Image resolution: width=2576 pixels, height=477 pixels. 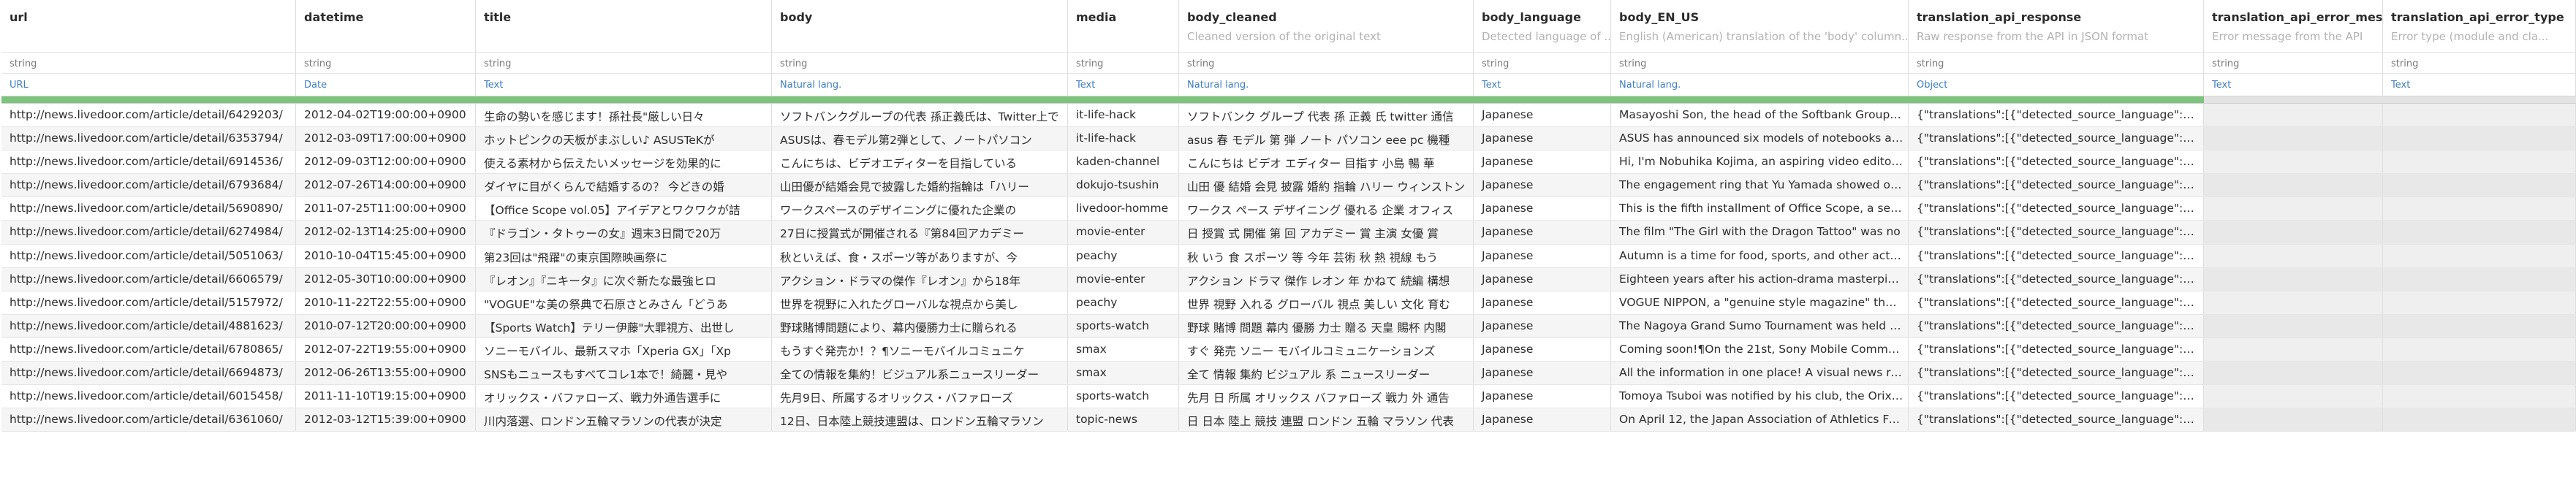 What do you see at coordinates (920, 420) in the screenshot?
I see `table-cell: 12日、日本陸上競技連盟は、ロンドン五輪マラソン` at bounding box center [920, 420].